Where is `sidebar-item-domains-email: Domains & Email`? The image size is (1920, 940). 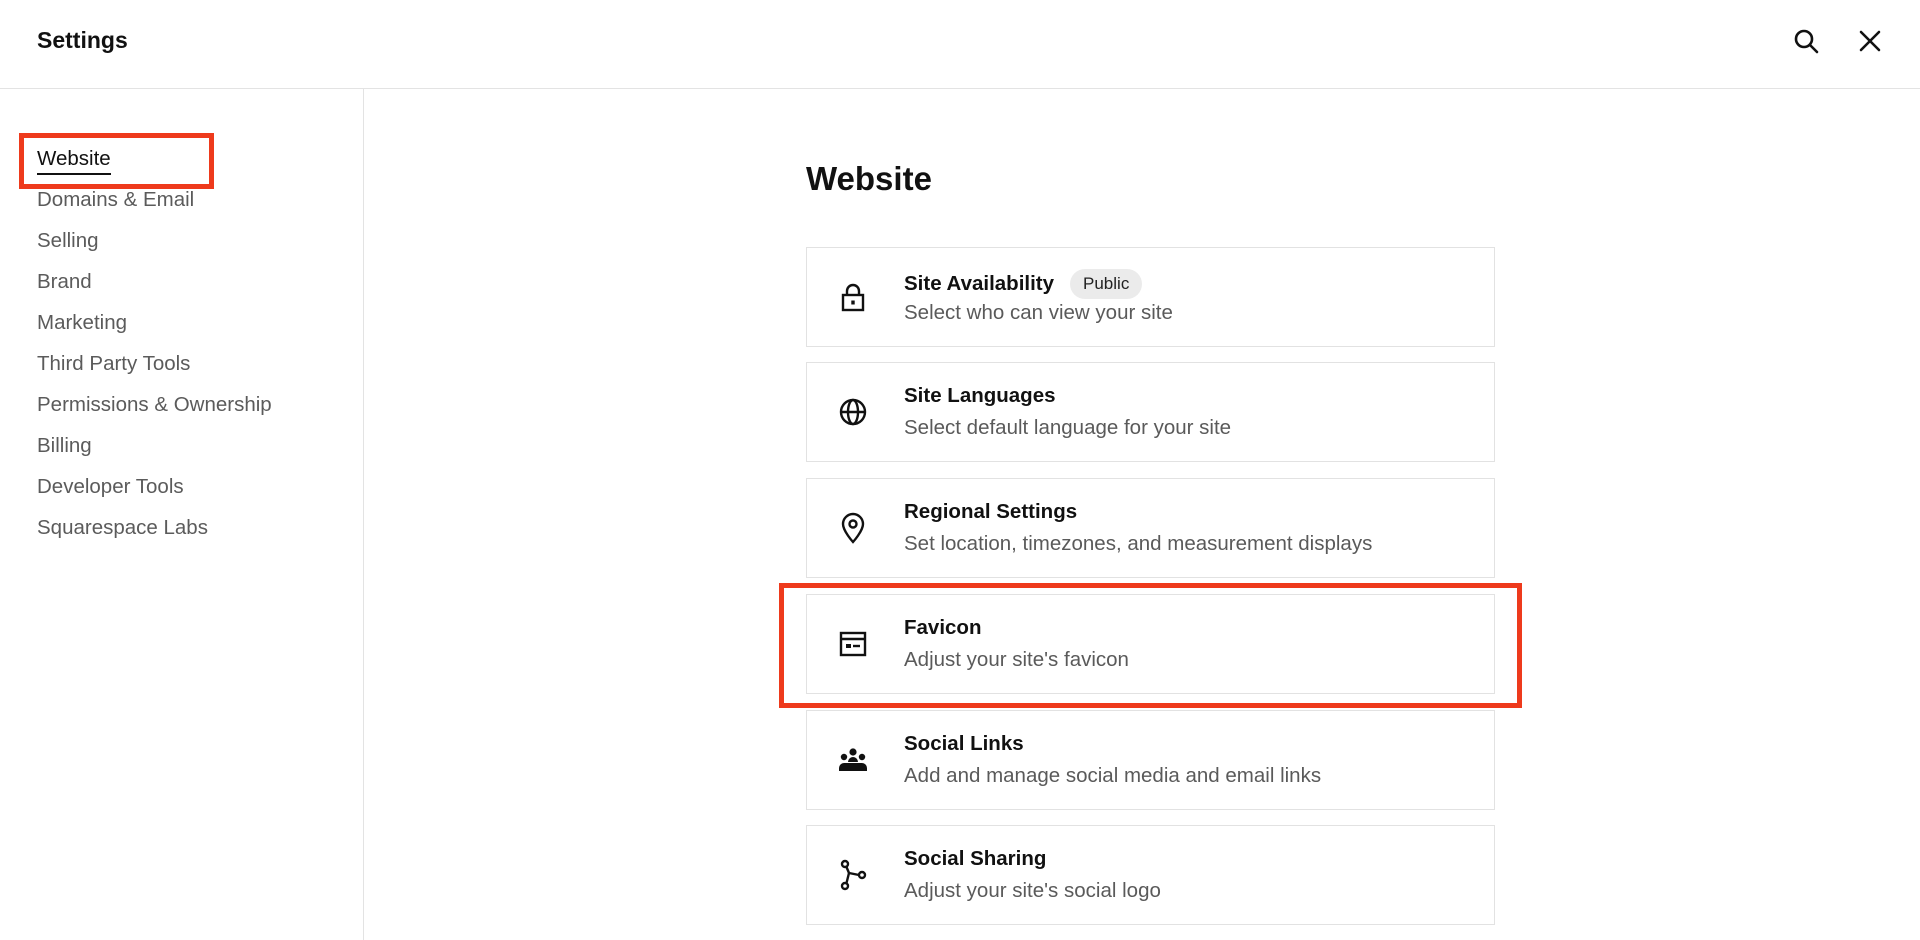 sidebar-item-domains-email: Domains & Email is located at coordinates (154, 206).